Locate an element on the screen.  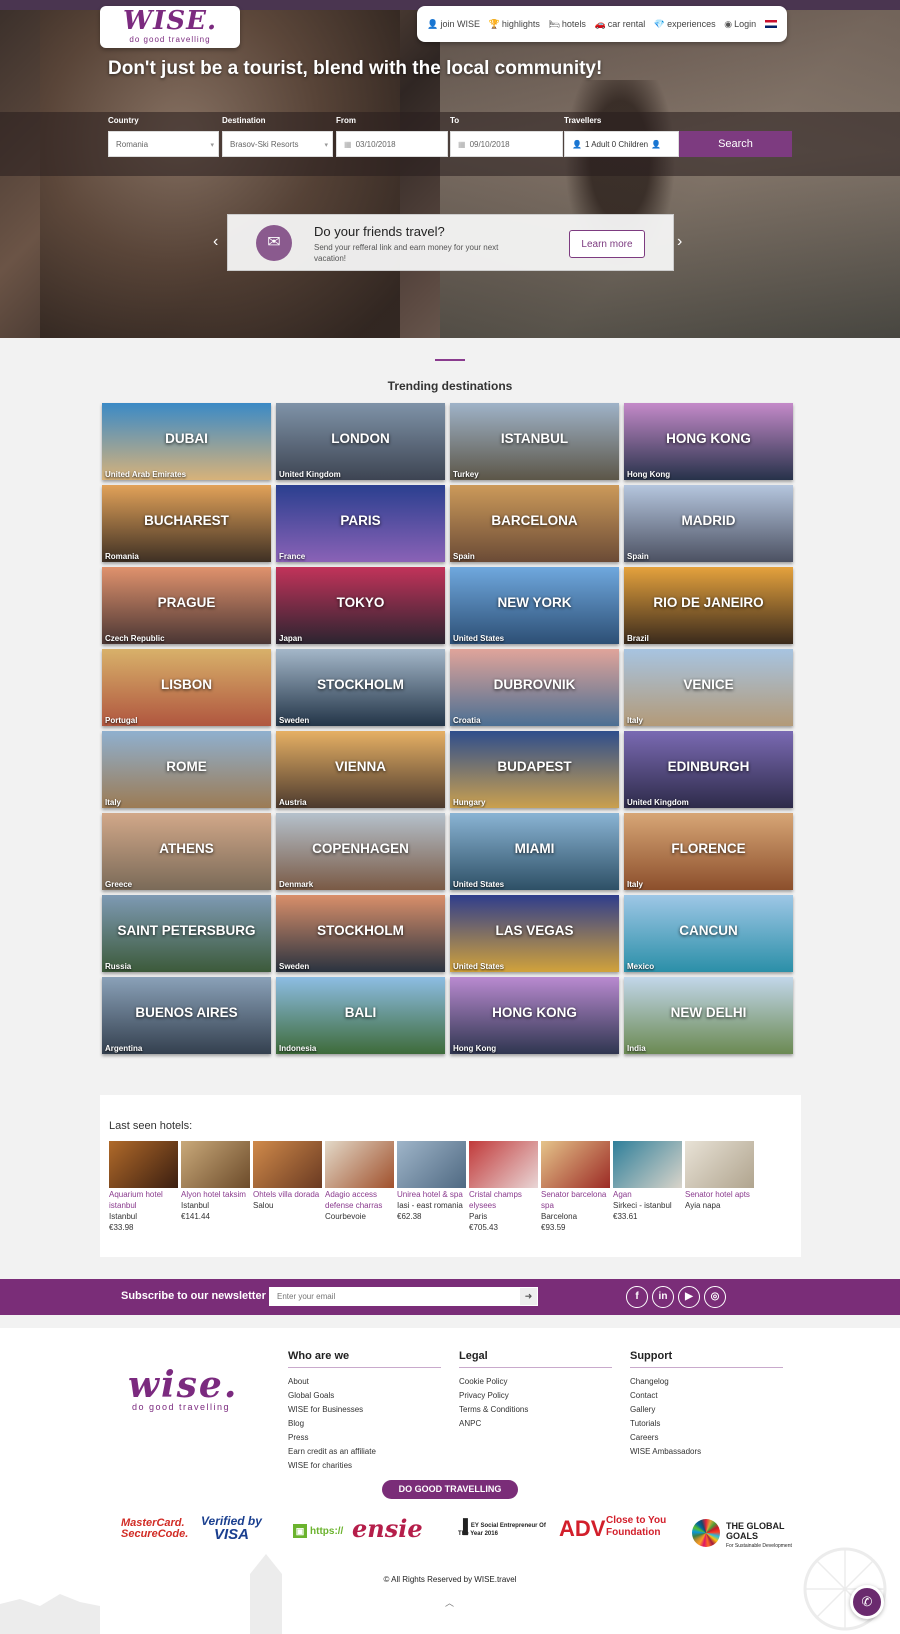
header-logo: WISE. do good travelling is located at coordinates (170, 27).